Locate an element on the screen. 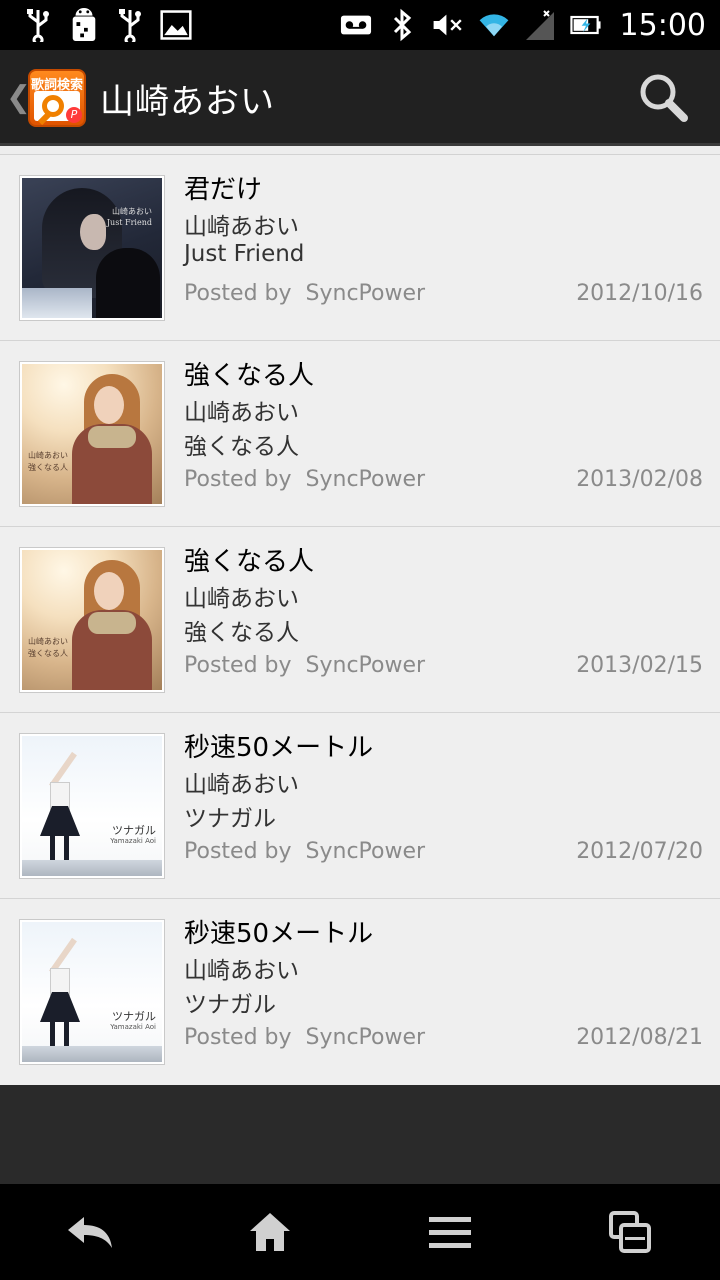 The height and width of the screenshot is (1280, 720). post-date: 2012/07/20 is located at coordinates (639, 851).